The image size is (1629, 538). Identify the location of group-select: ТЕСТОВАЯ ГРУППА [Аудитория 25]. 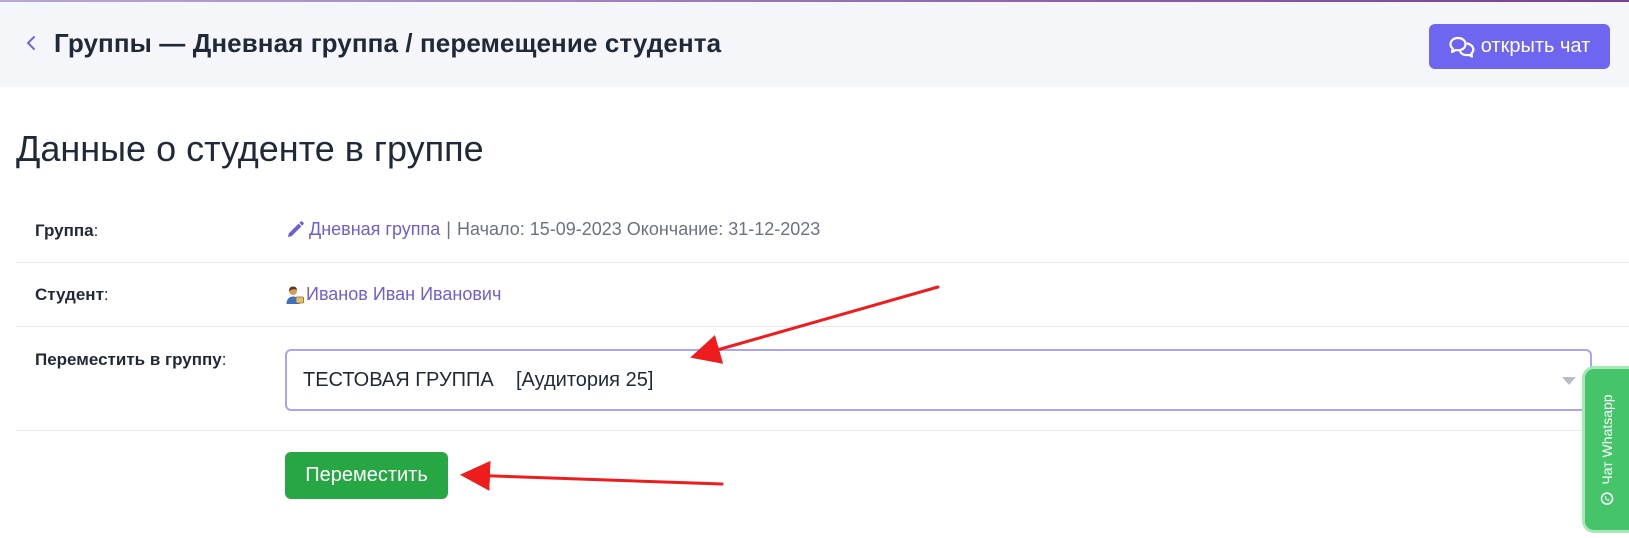
(938, 380).